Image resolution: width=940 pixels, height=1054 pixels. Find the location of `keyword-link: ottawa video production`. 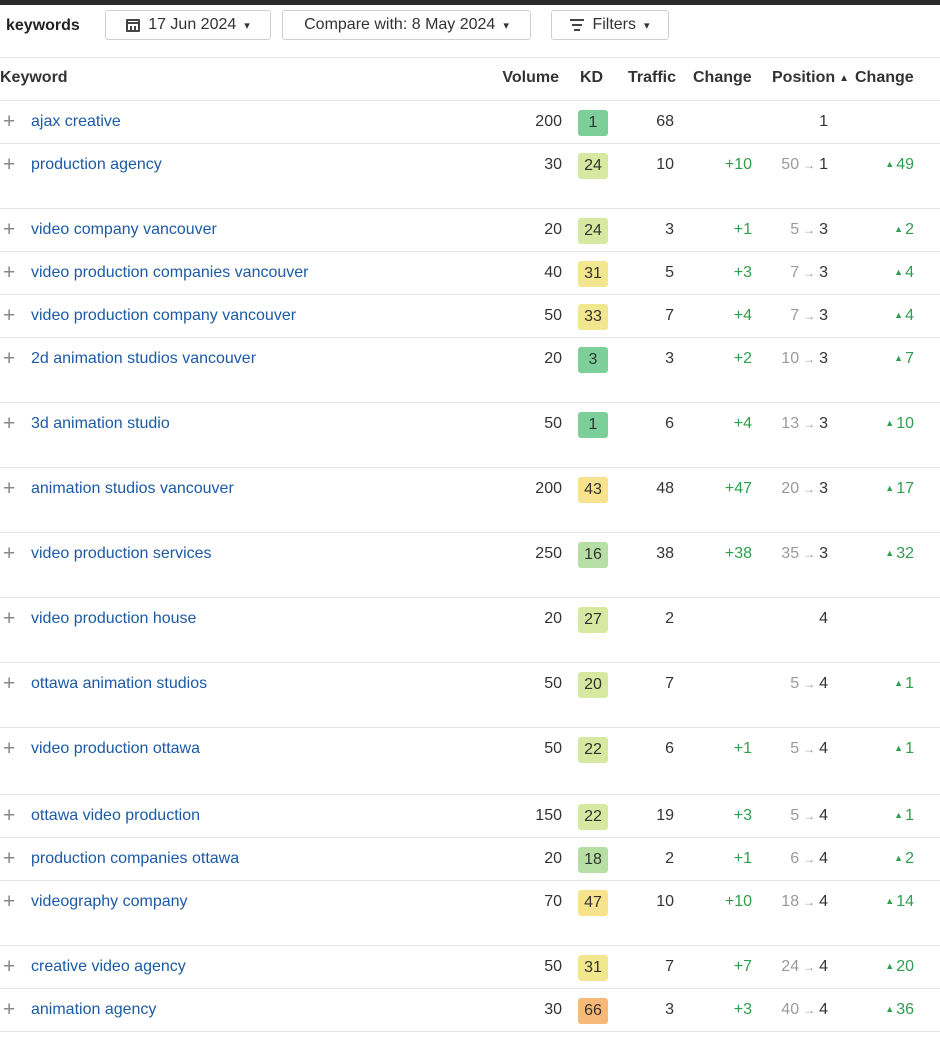

keyword-link: ottawa video production is located at coordinates (115, 816).